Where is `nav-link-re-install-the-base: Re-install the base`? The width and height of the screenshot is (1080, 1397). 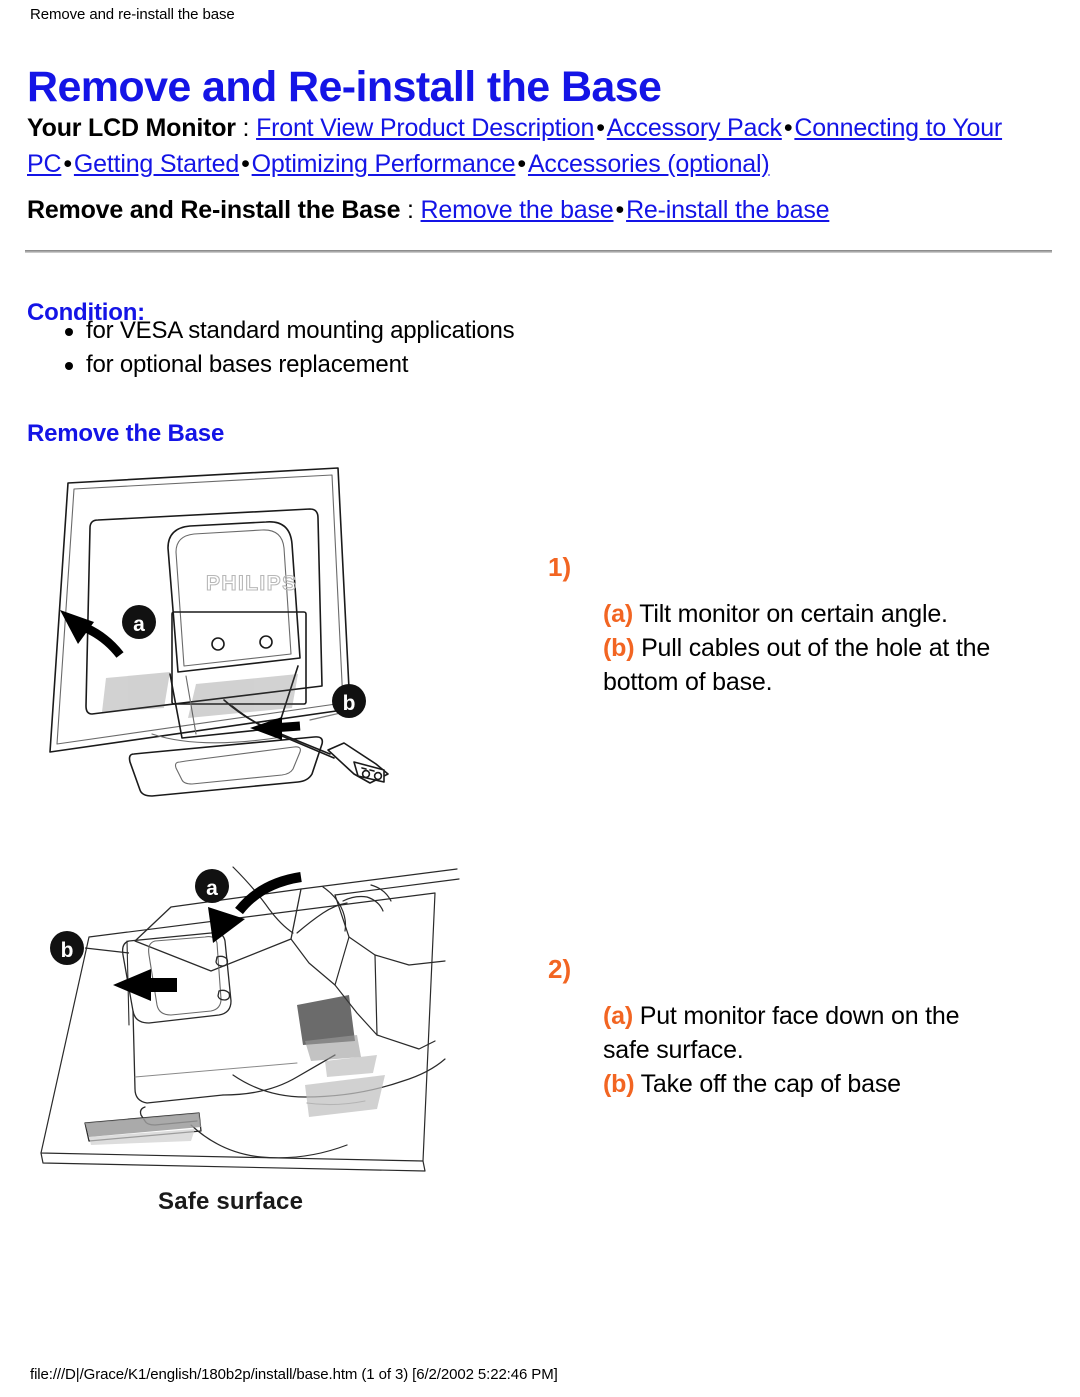 nav-link-re-install-the-base: Re-install the base is located at coordinates (727, 210).